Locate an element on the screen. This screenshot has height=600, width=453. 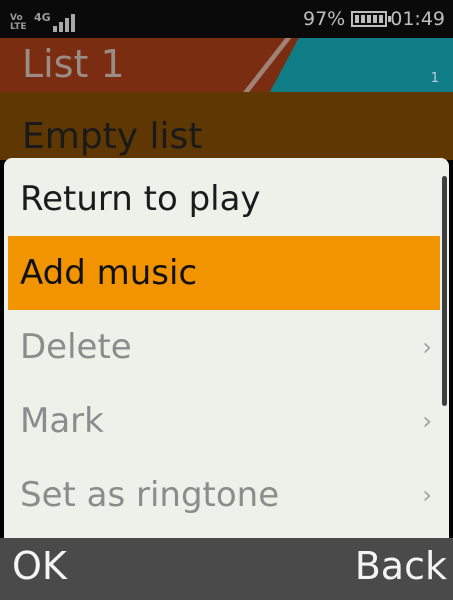
softkey-bar: OK Back is located at coordinates (226, 569).